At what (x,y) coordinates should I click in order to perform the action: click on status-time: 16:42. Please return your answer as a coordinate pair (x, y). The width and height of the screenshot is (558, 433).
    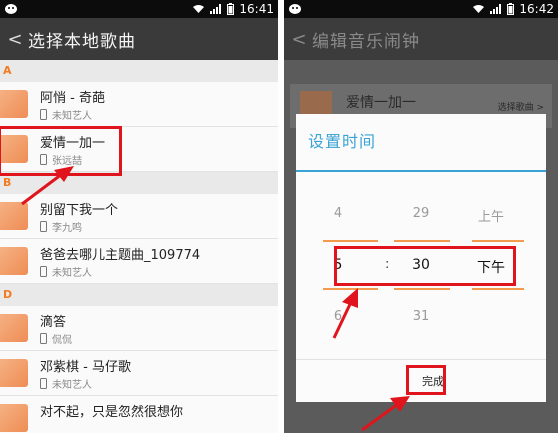
    Looking at the image, I should click on (536, 9).